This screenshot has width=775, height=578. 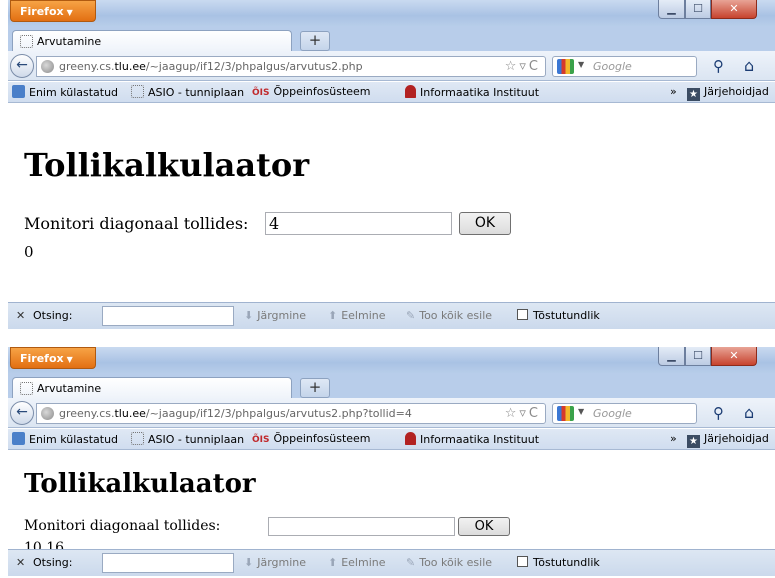 I want to click on ois-icon: ÕIS, so click(x=261, y=93).